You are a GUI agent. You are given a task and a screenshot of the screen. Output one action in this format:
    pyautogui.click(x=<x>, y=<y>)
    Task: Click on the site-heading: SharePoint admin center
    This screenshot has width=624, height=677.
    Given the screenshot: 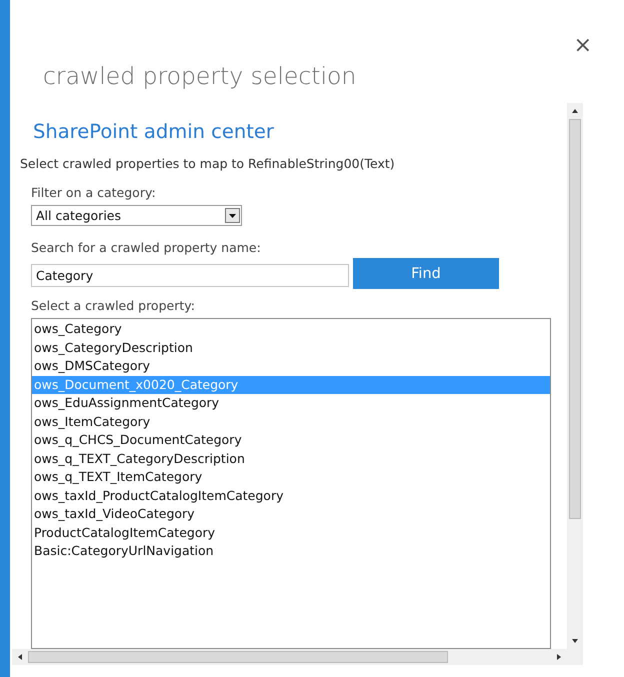 What is the action you would take?
    pyautogui.click(x=154, y=131)
    